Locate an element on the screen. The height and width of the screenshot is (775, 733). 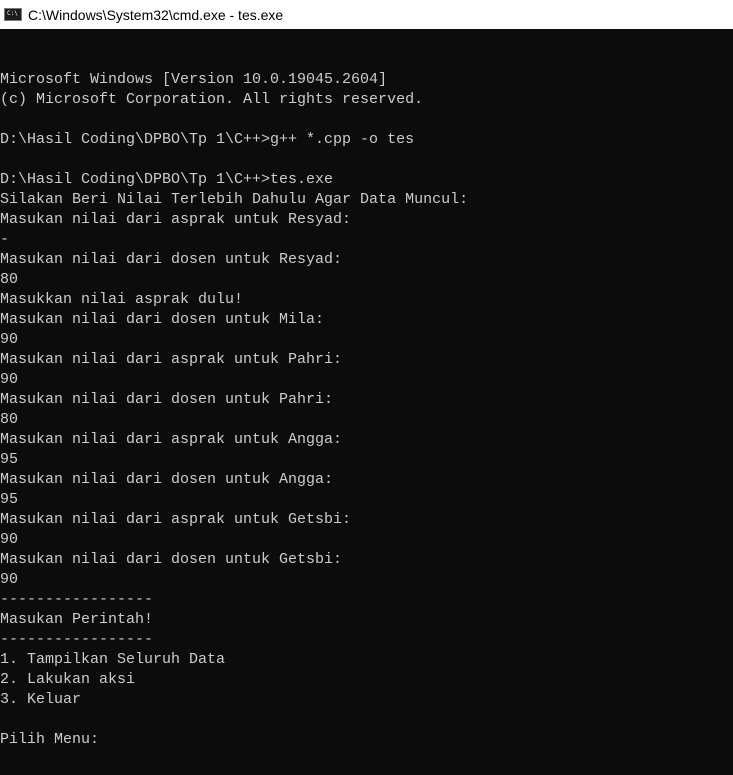
window-title: C:\Windows\System32\cmd.exe - tes.exe is located at coordinates (156, 14).